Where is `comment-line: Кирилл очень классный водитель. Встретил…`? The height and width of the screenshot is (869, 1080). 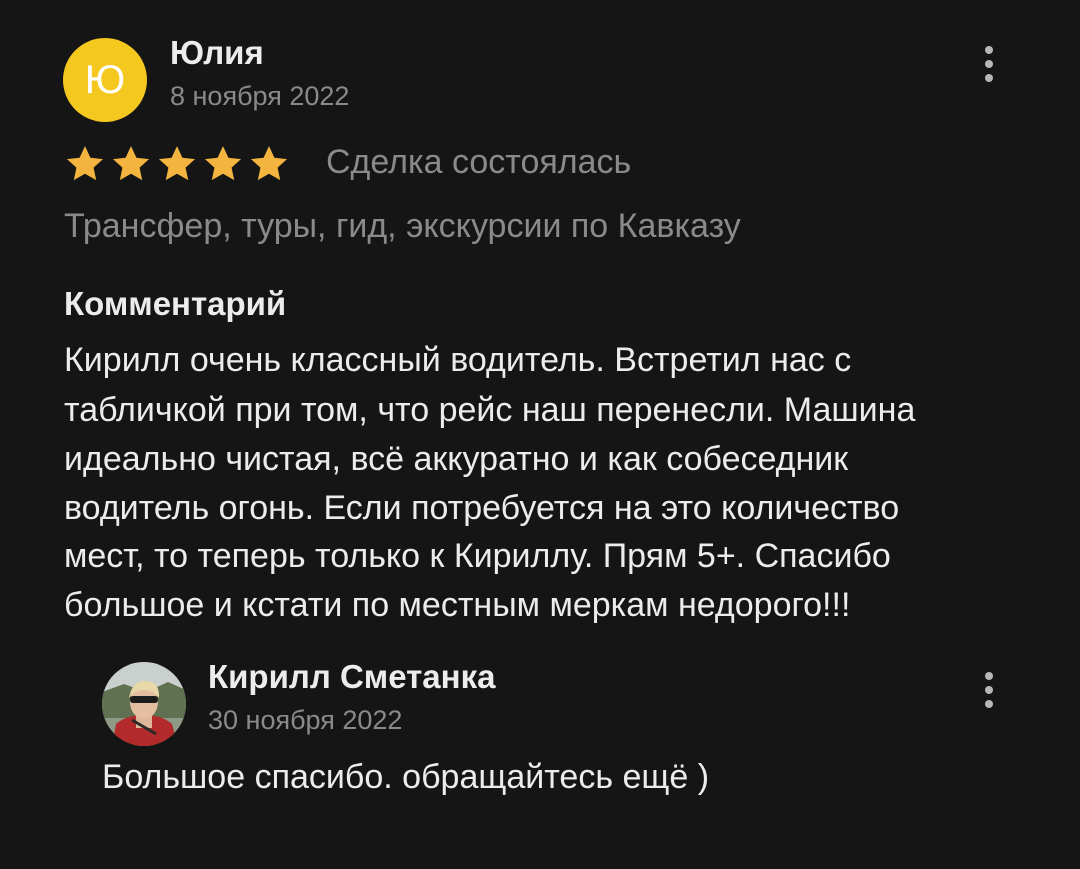 comment-line: Кирилл очень классный водитель. Встретил… is located at coordinates (458, 360).